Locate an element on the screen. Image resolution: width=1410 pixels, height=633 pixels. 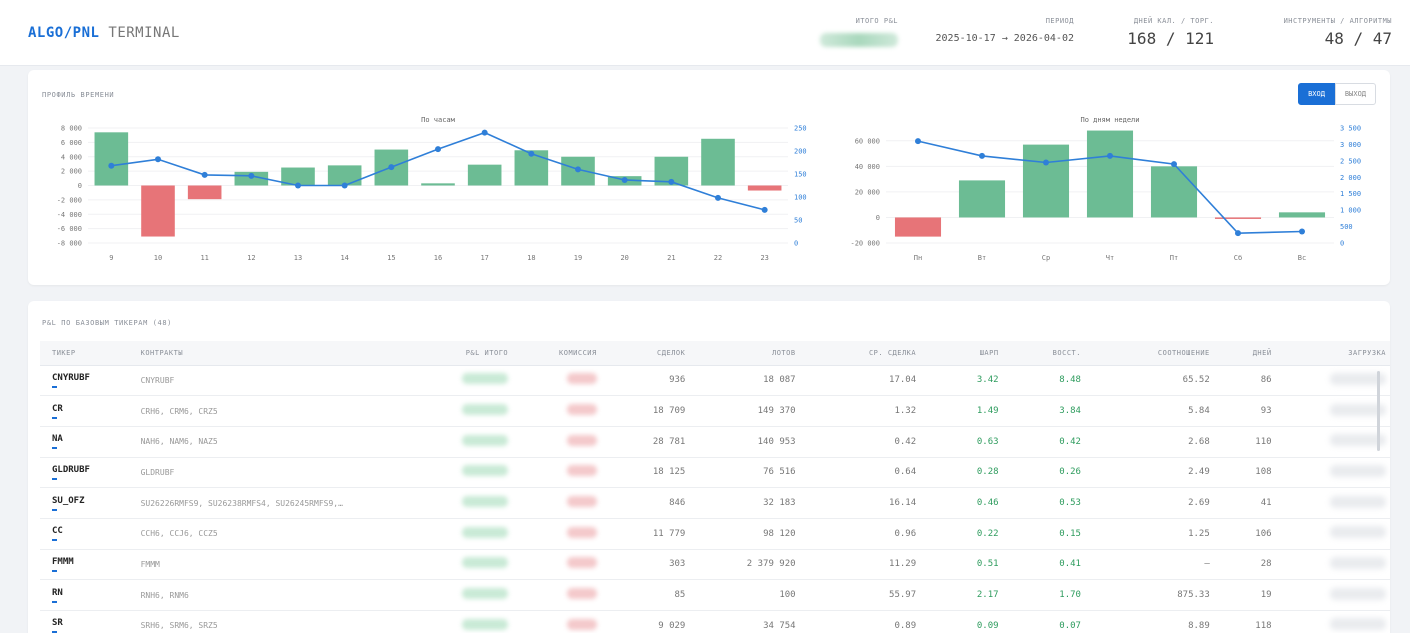
avg-deal-cell: 16.14 is located at coordinates (868, 503).